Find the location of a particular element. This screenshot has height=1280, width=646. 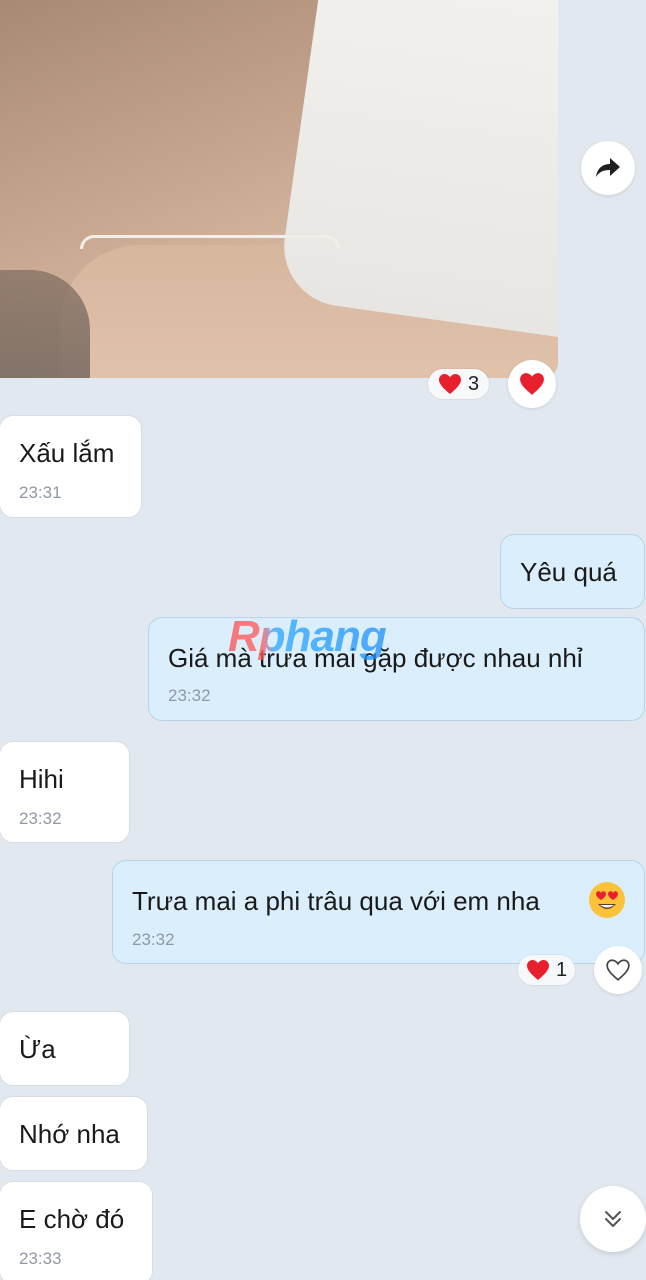

message-text: Trưa mai a phi trâu qua với em nha is located at coordinates (336, 901).